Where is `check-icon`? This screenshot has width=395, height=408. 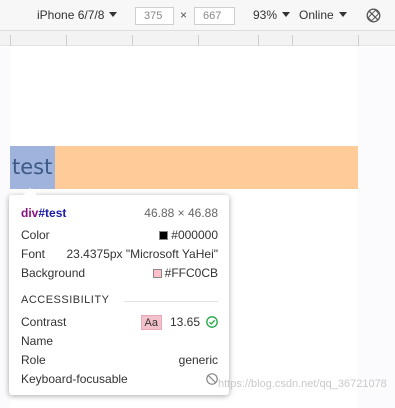 check-icon is located at coordinates (212, 322).